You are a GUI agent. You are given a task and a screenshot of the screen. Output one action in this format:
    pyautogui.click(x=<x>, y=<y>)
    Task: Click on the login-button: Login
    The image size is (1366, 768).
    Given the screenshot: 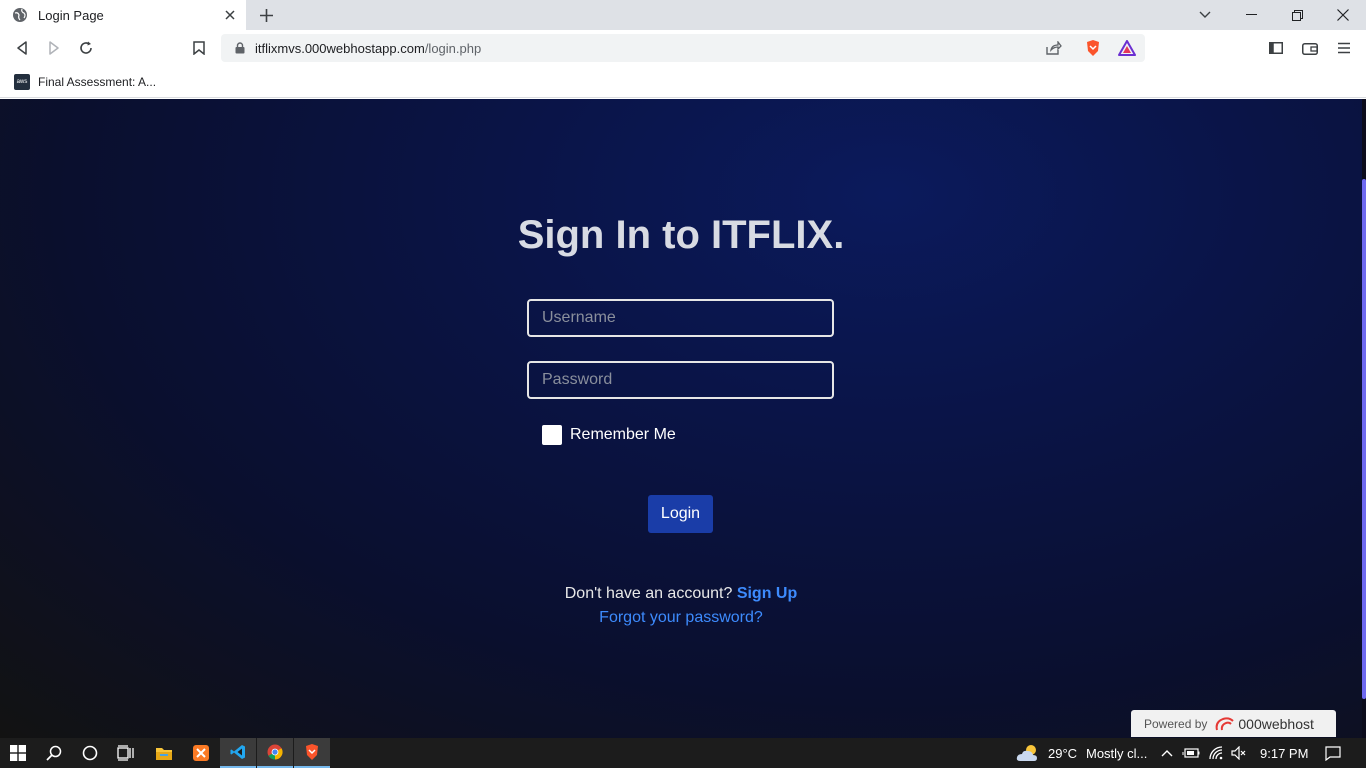 What is the action you would take?
    pyautogui.click(x=680, y=514)
    